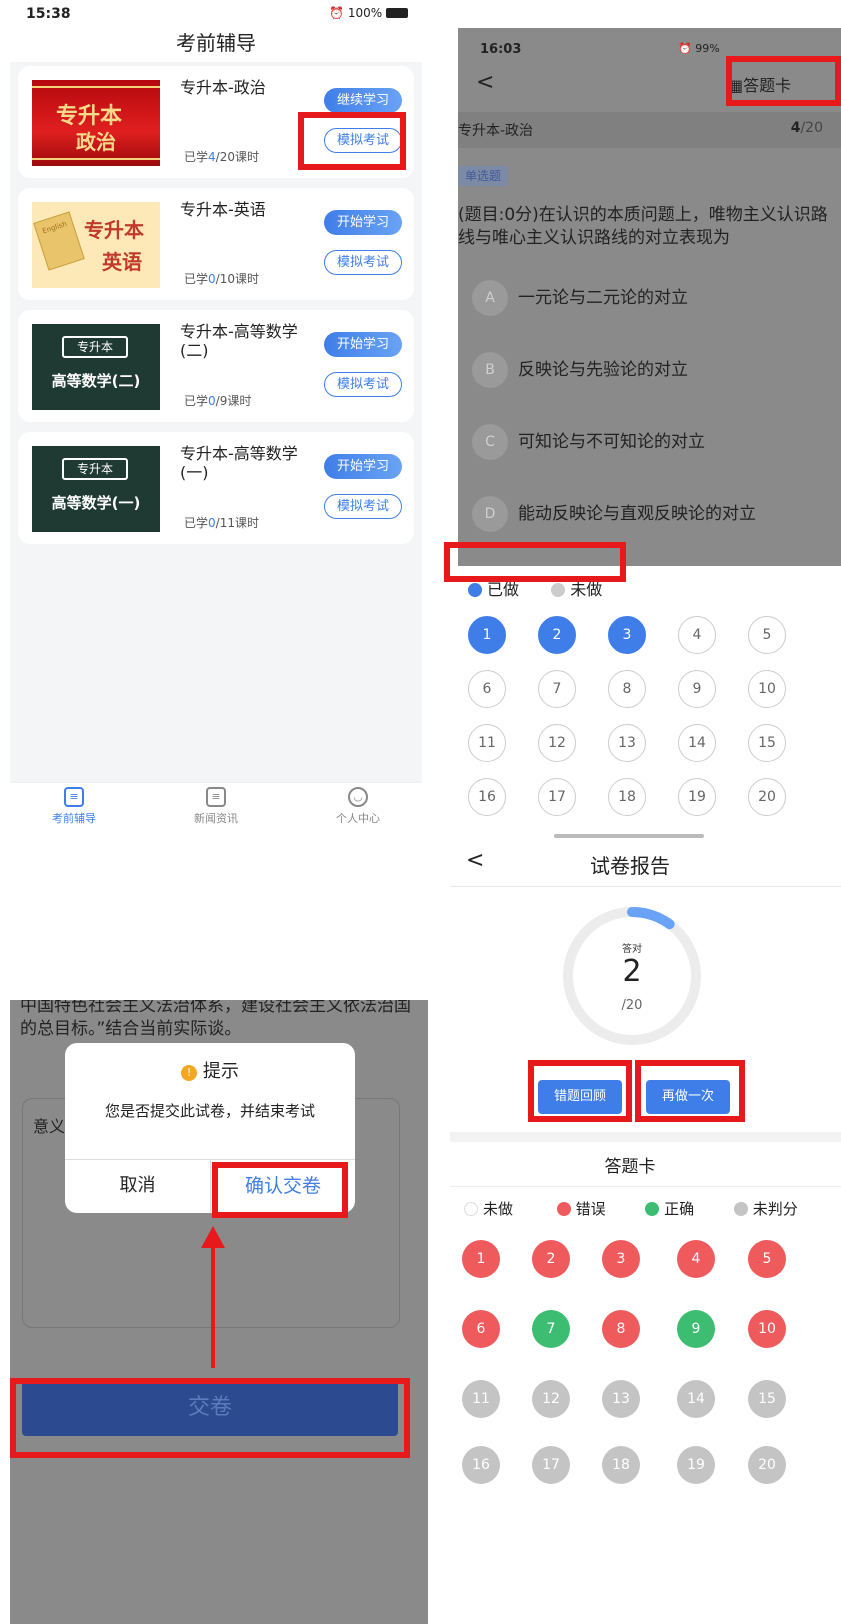 Image resolution: width=841 pixels, height=1624 pixels. Describe the element at coordinates (767, 1465) in the screenshot. I see `result-number-20: 20` at that location.